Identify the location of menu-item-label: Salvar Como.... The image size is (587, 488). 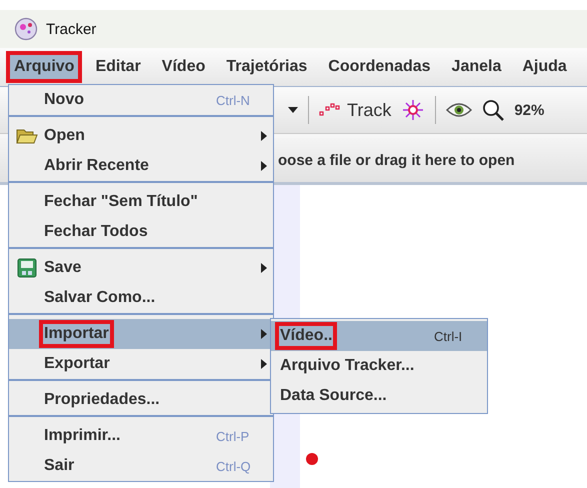
(99, 298).